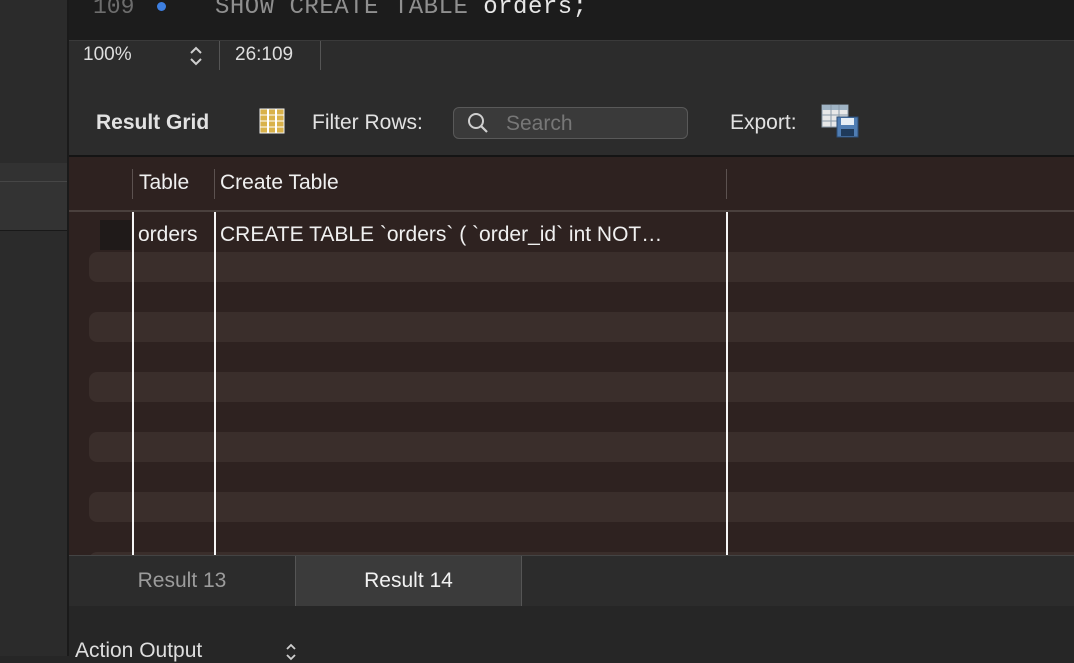 The height and width of the screenshot is (663, 1074). I want to click on result-tabs: Result 13 Result 14, so click(571, 581).